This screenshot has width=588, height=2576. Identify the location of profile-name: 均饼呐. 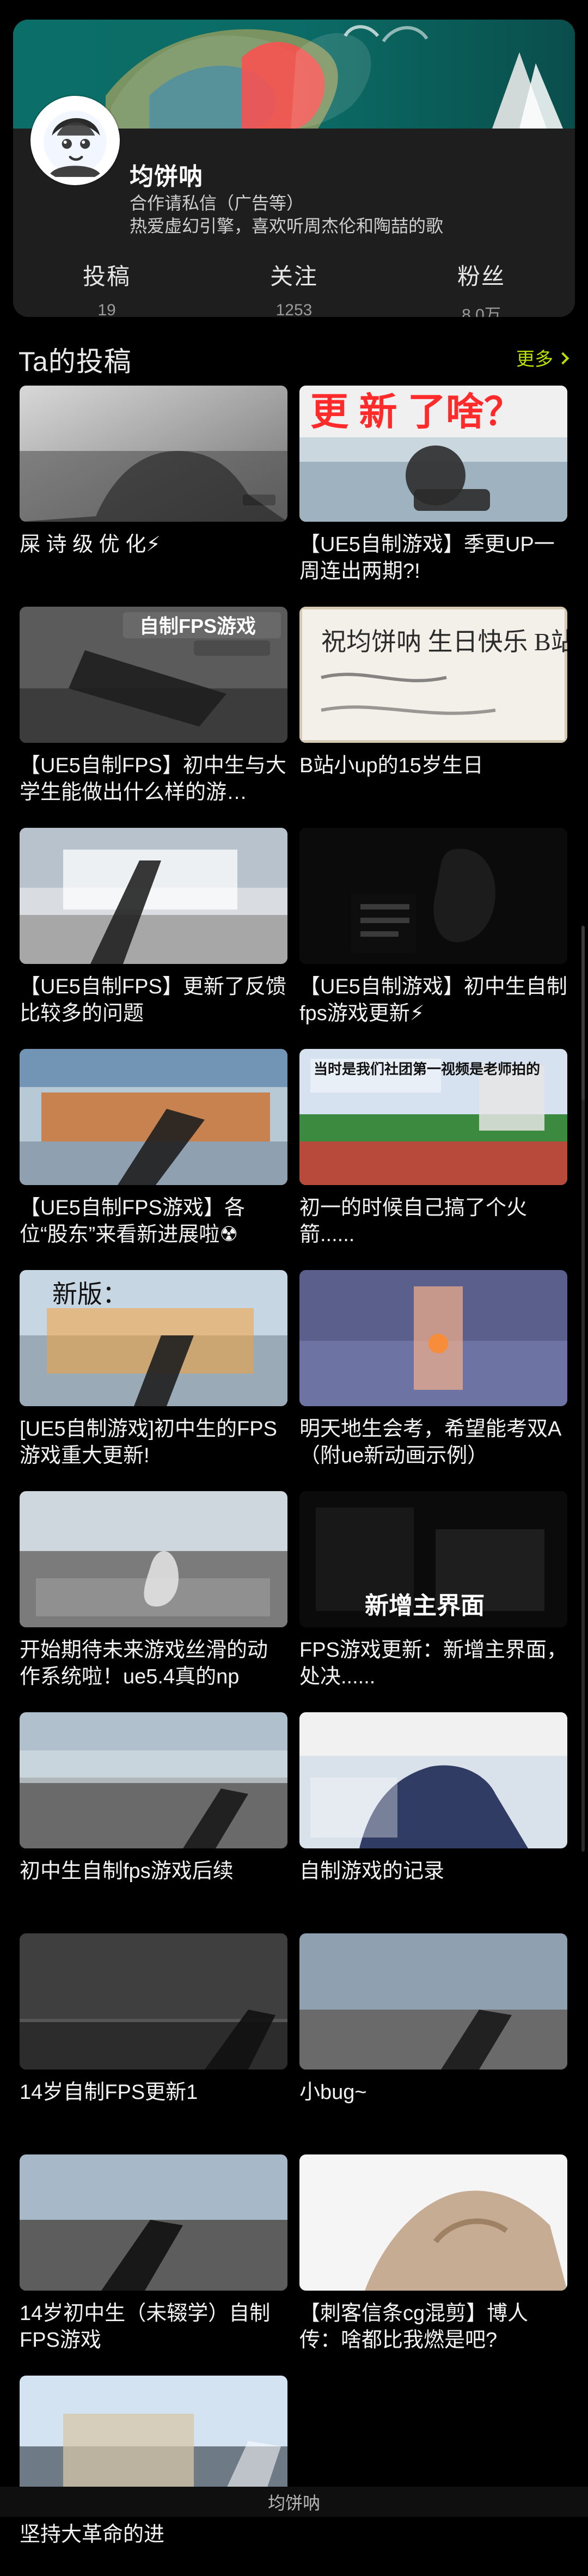
(166, 176).